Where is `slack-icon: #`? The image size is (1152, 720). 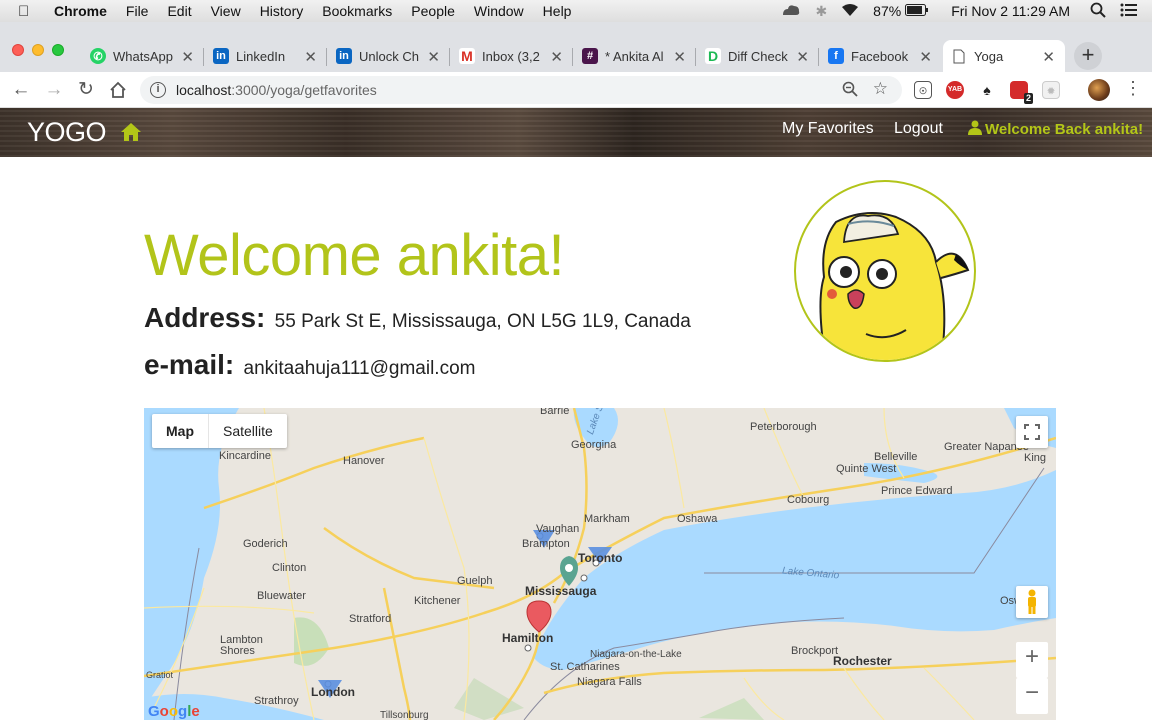
slack-icon: # is located at coordinates (590, 56).